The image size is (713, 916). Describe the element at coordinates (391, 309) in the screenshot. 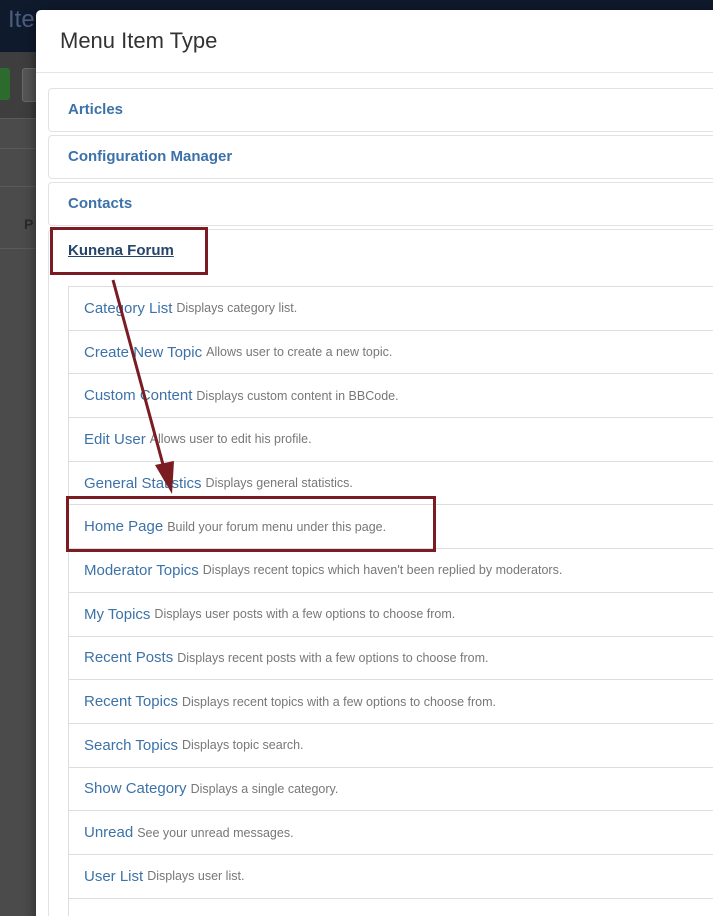

I see `menu-type-category-list: Category List Displays category list.` at that location.